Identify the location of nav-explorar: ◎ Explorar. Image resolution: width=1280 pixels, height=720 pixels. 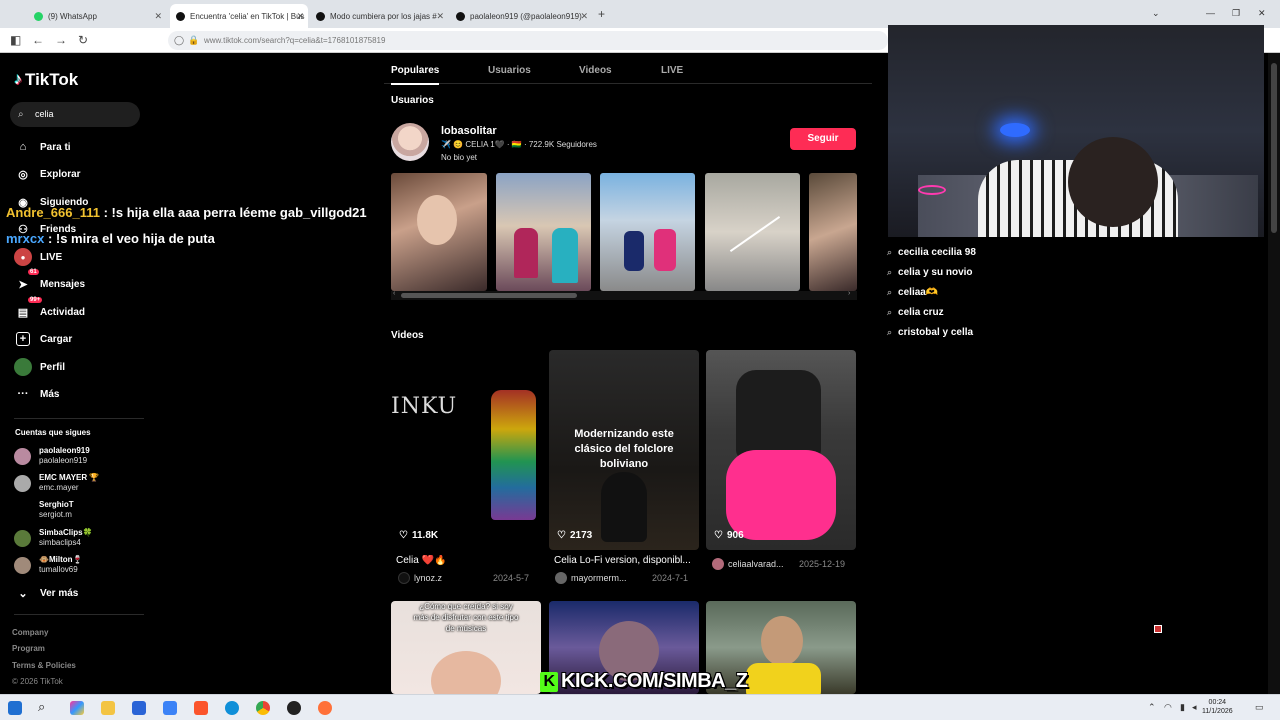
(47, 174).